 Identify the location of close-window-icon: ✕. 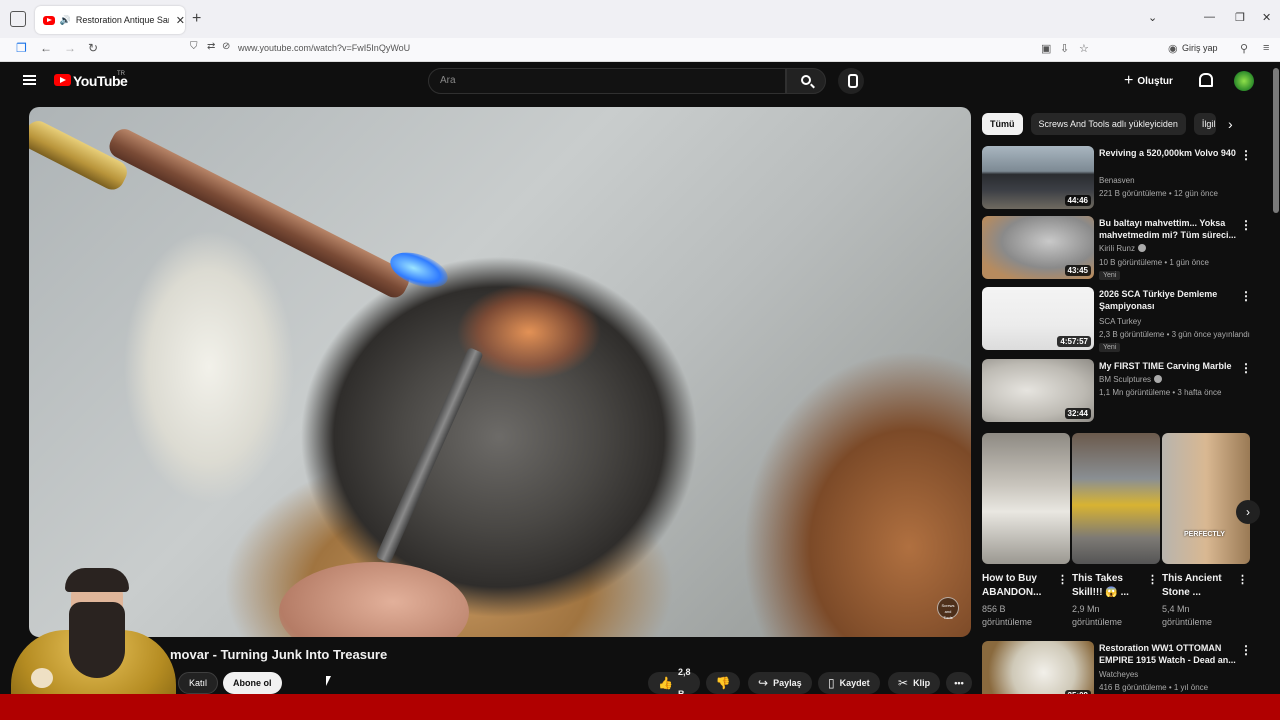
(1266, 17).